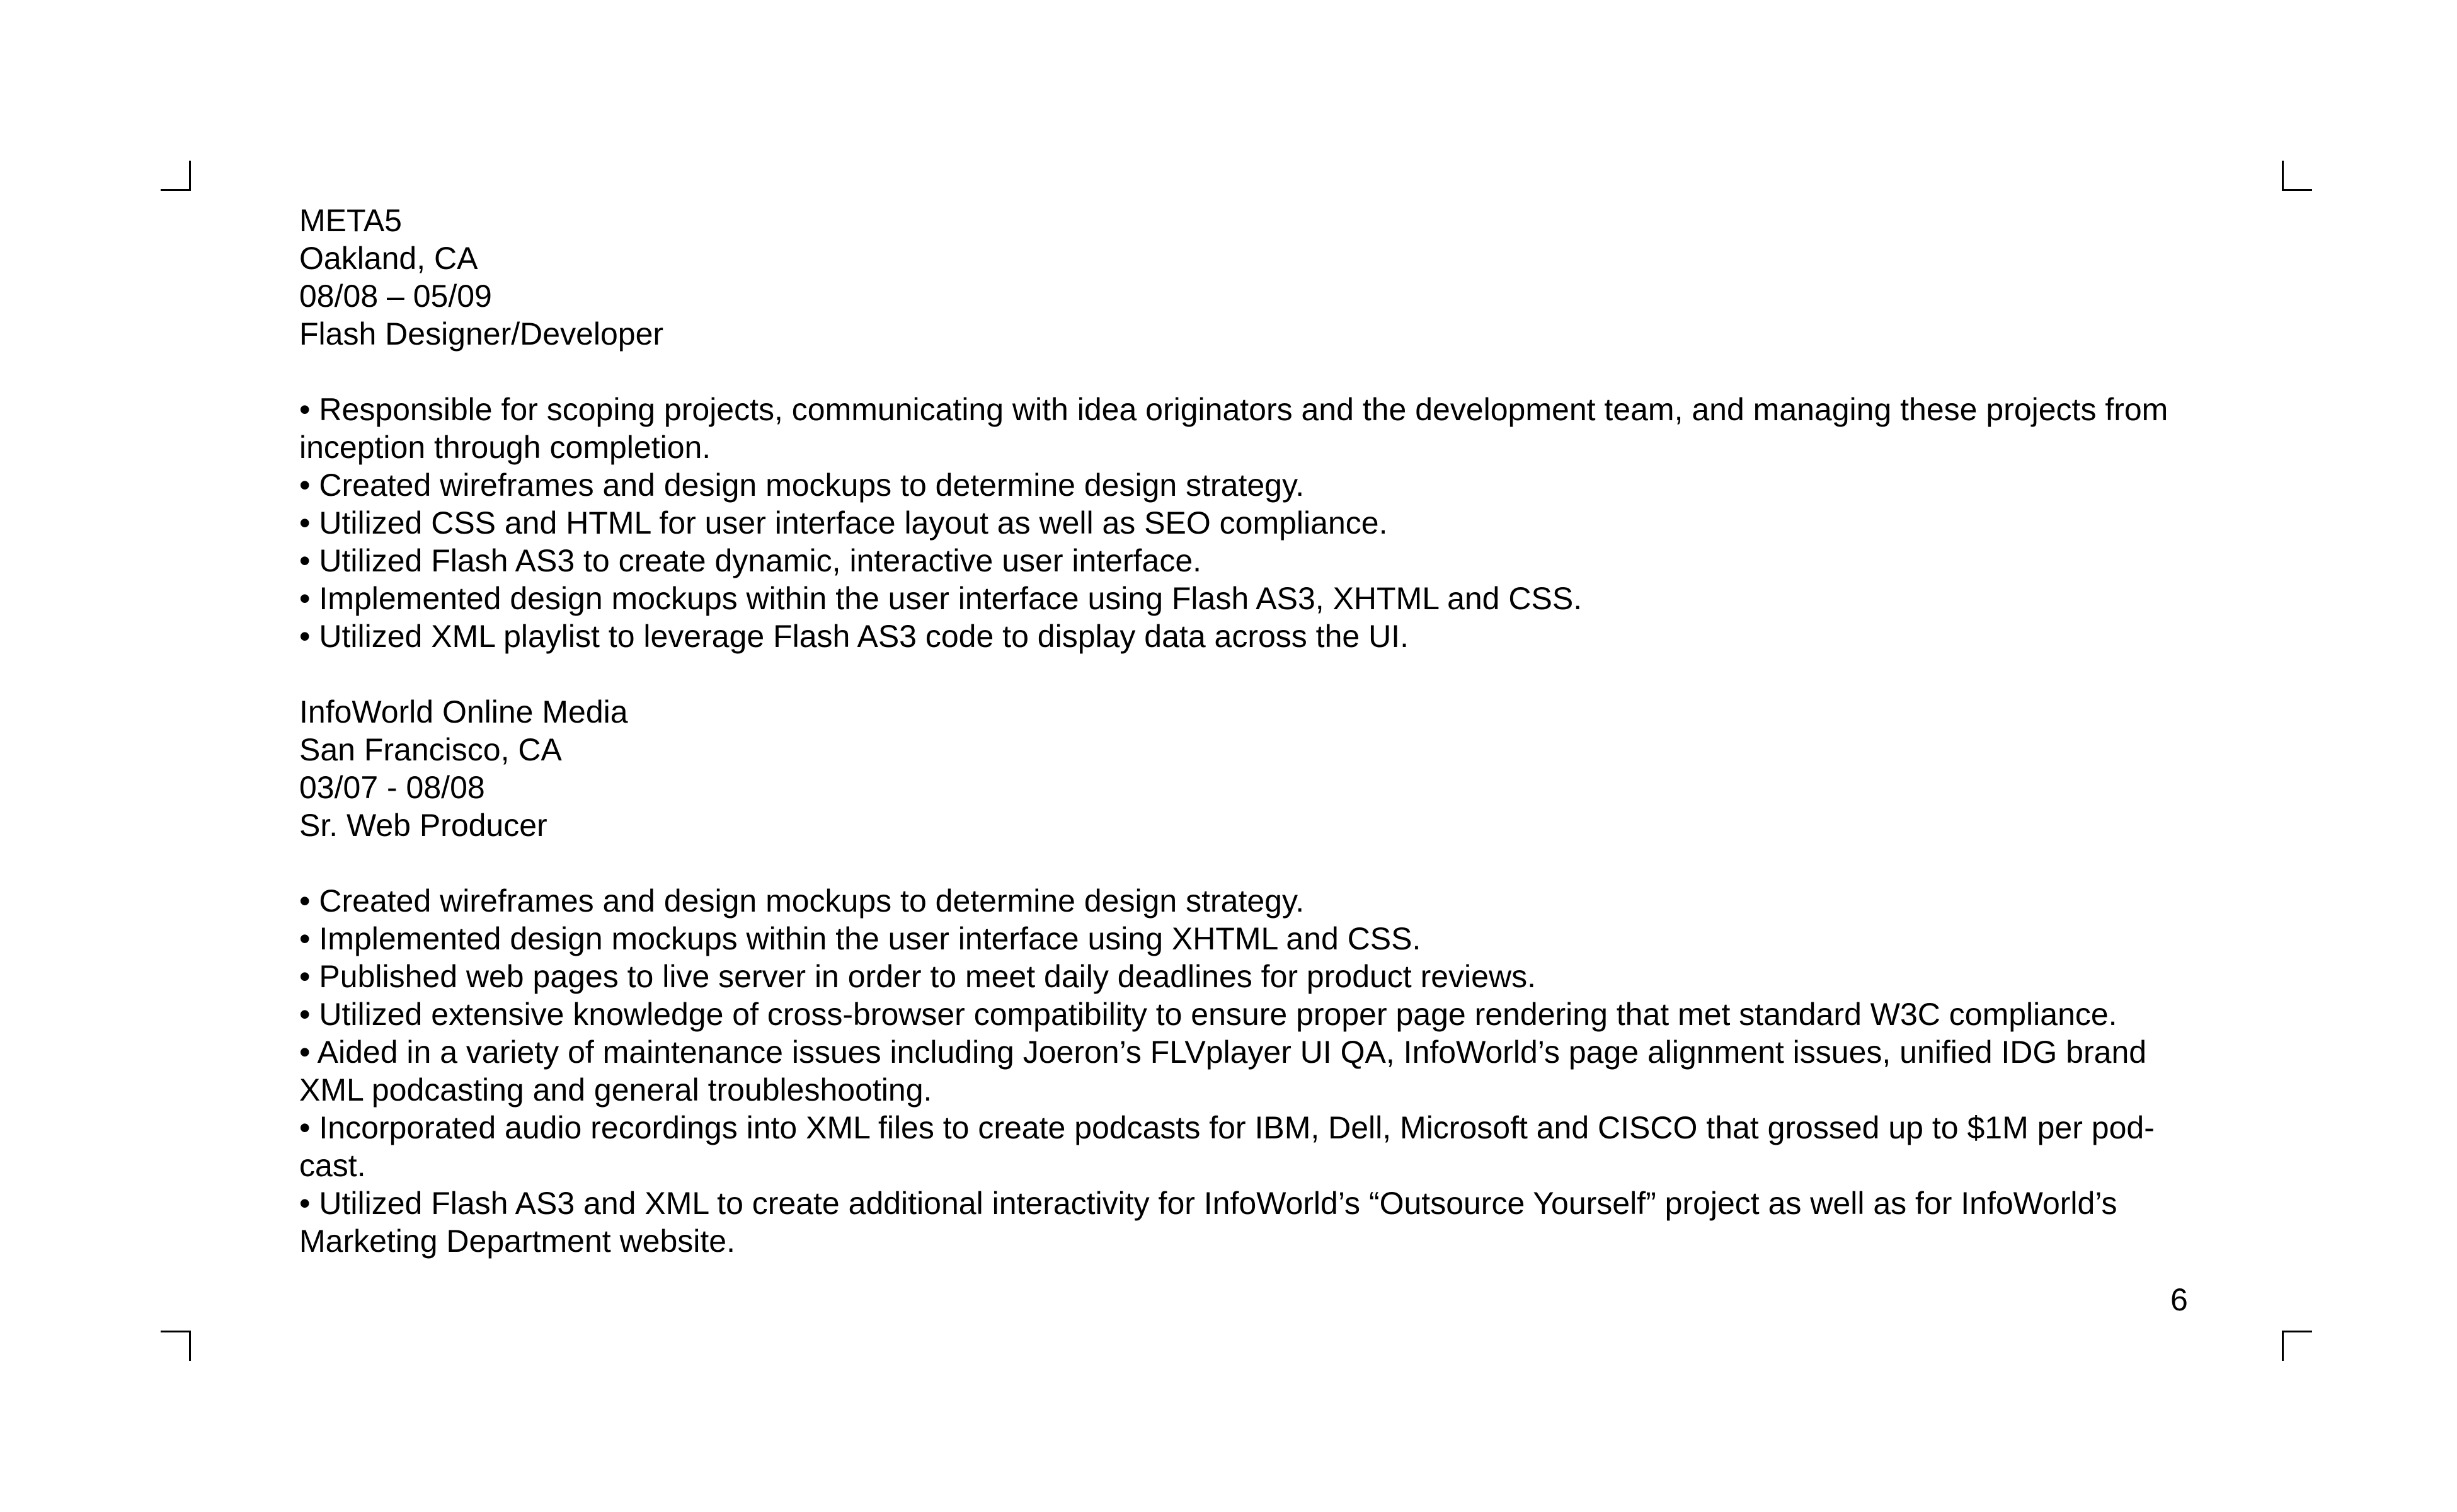  I want to click on crop-mark-bottom-left, so click(176, 1346).